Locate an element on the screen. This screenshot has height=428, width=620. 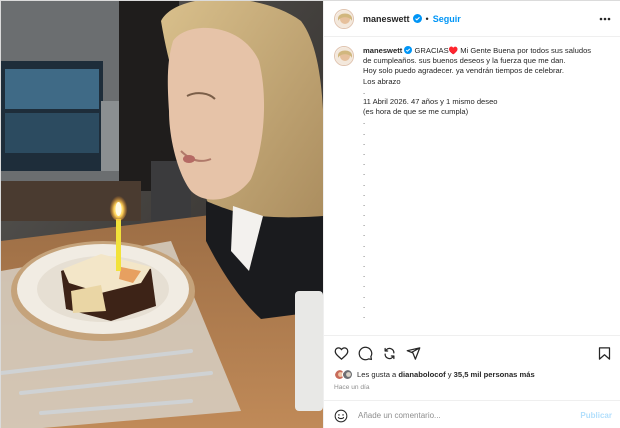
comment-bar: Publicar is located at coordinates (472, 414).